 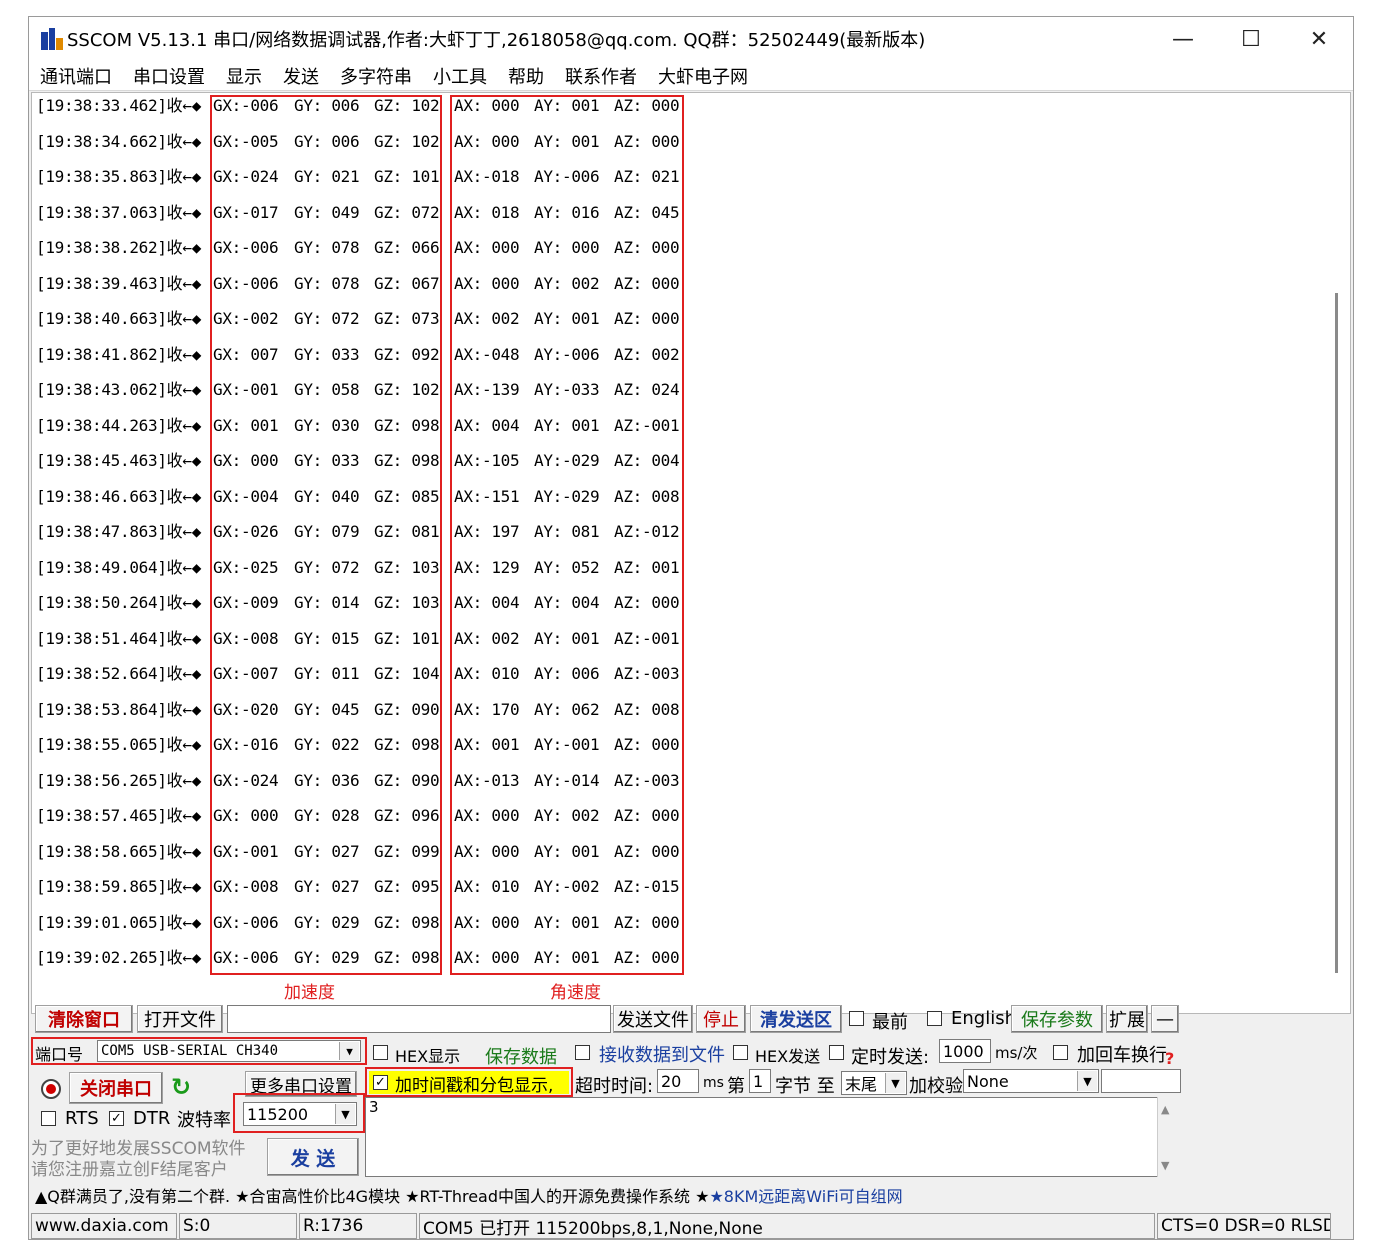 I want to click on port-status-led-icon, so click(x=51, y=1089).